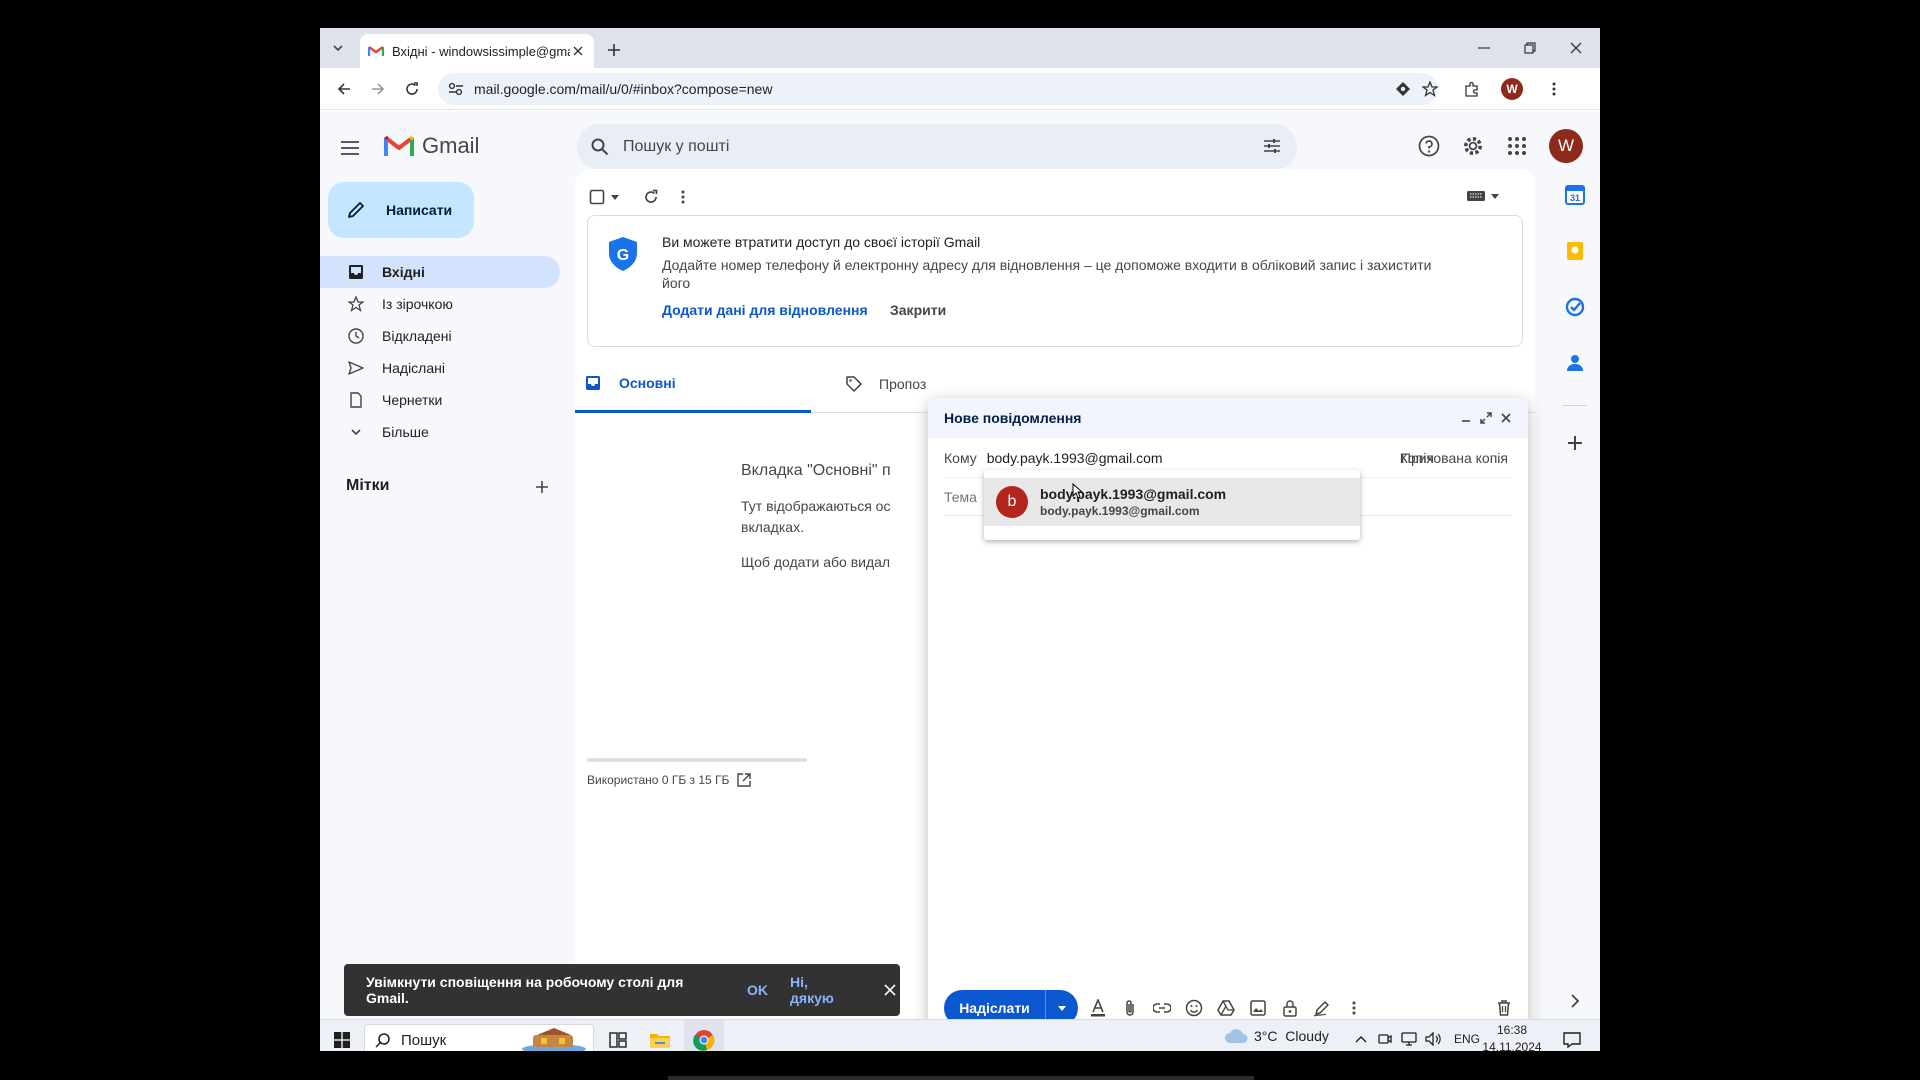 The height and width of the screenshot is (1080, 1920). I want to click on add-label-plus-icon, so click(542, 487).